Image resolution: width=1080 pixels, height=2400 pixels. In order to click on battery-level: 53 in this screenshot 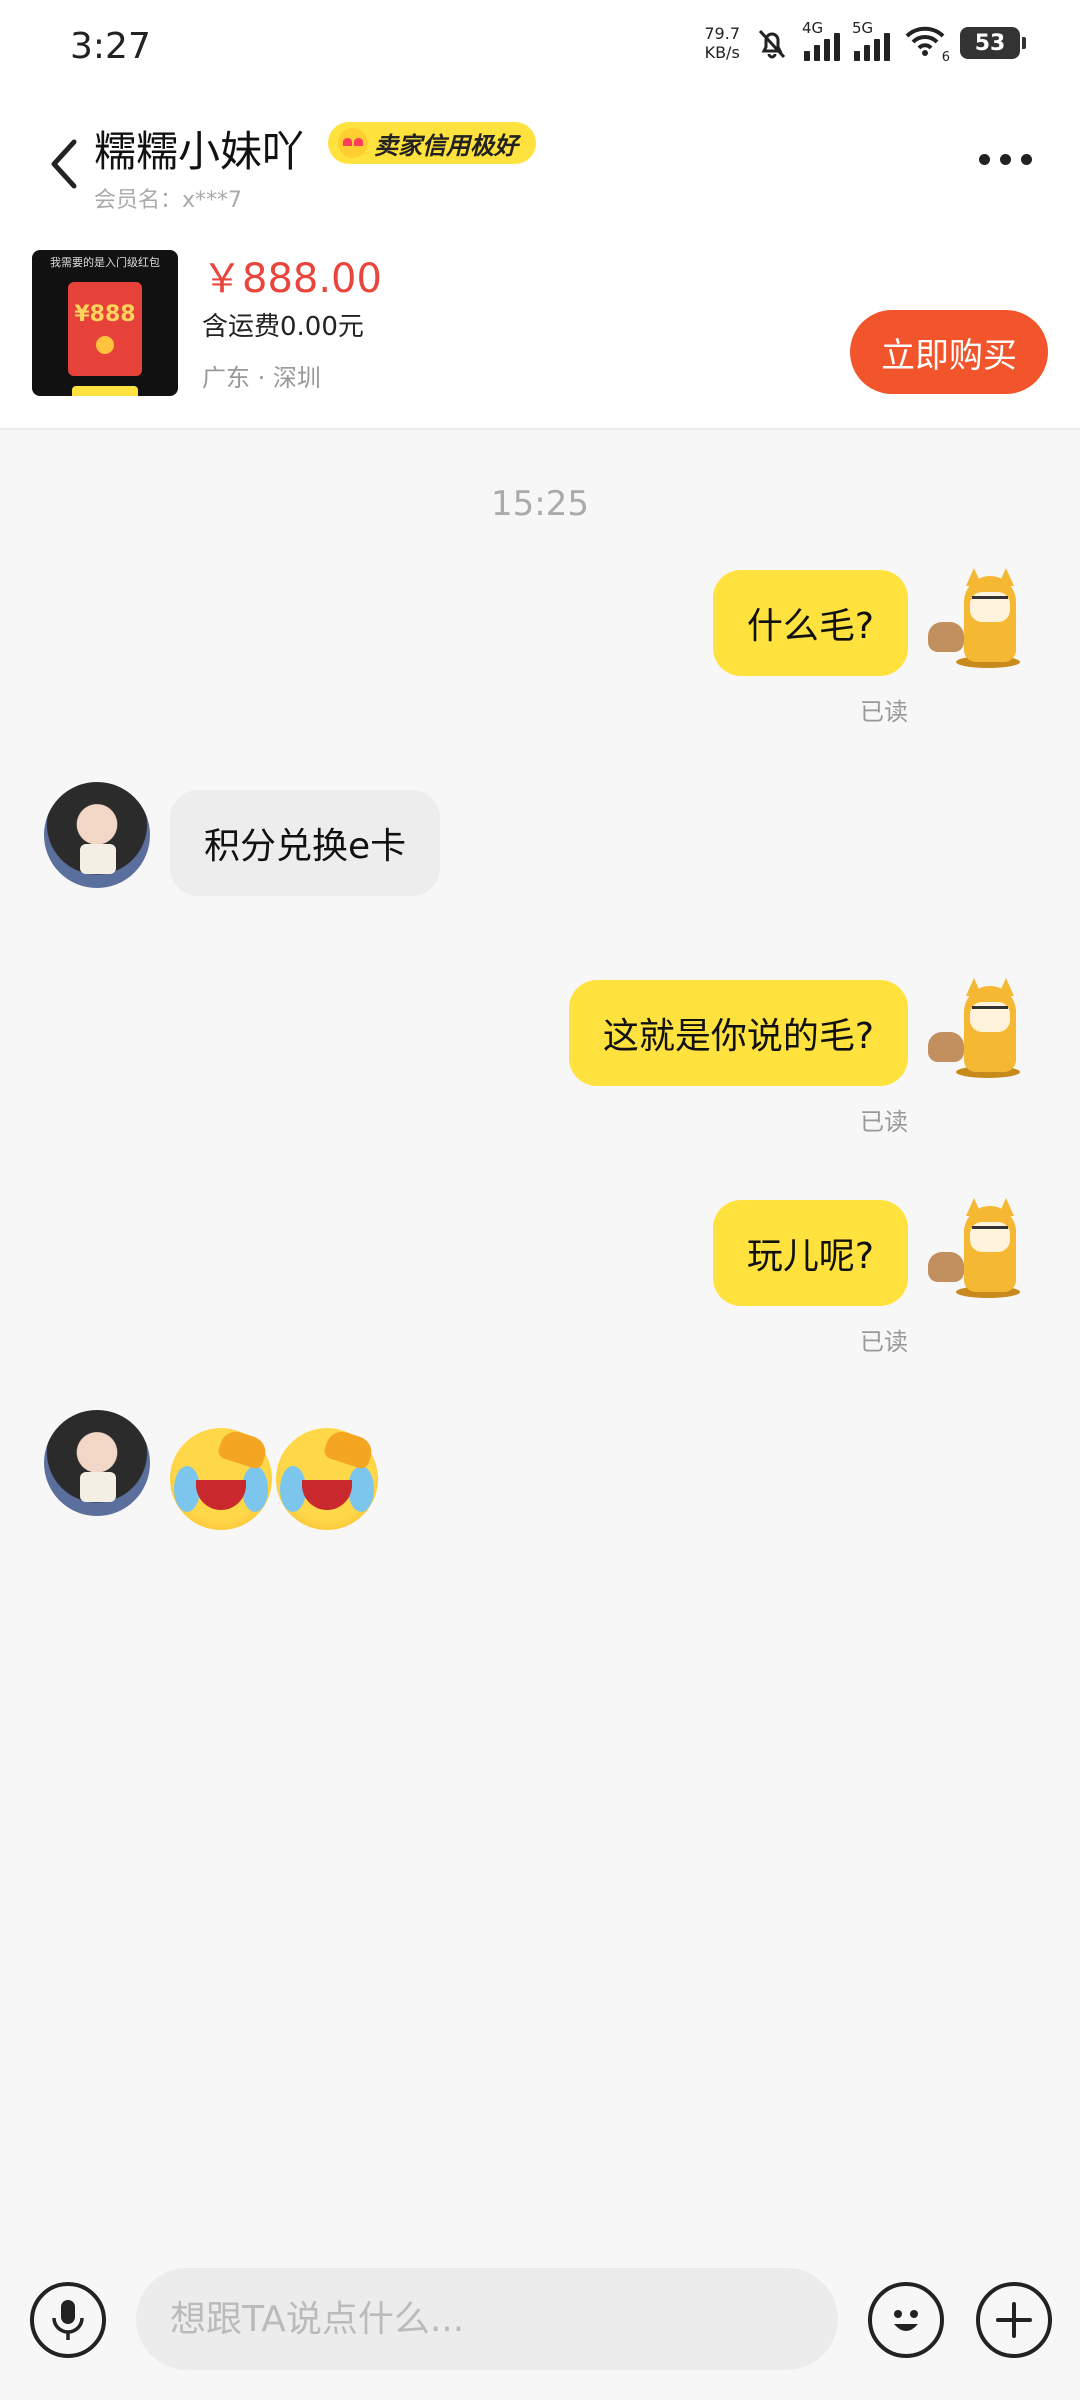, I will do `click(990, 43)`.